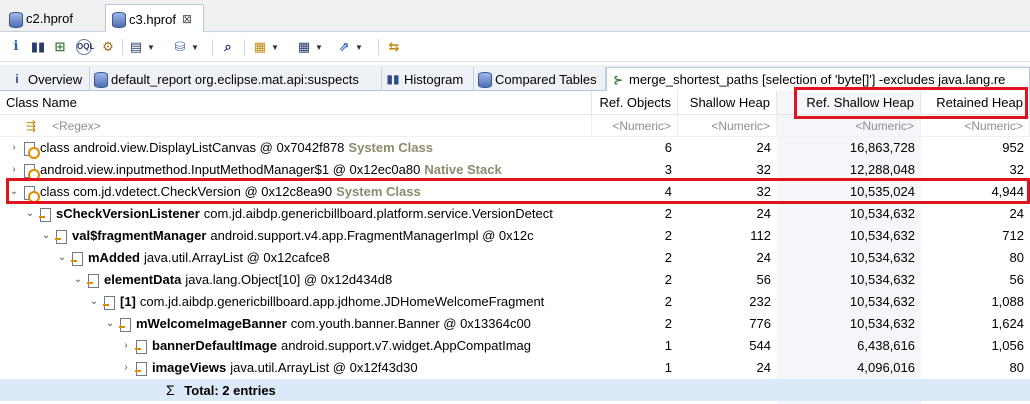 The height and width of the screenshot is (404, 1030). Describe the element at coordinates (727, 103) in the screenshot. I see `column-header-shallow-heap: Shallow Heap` at that location.